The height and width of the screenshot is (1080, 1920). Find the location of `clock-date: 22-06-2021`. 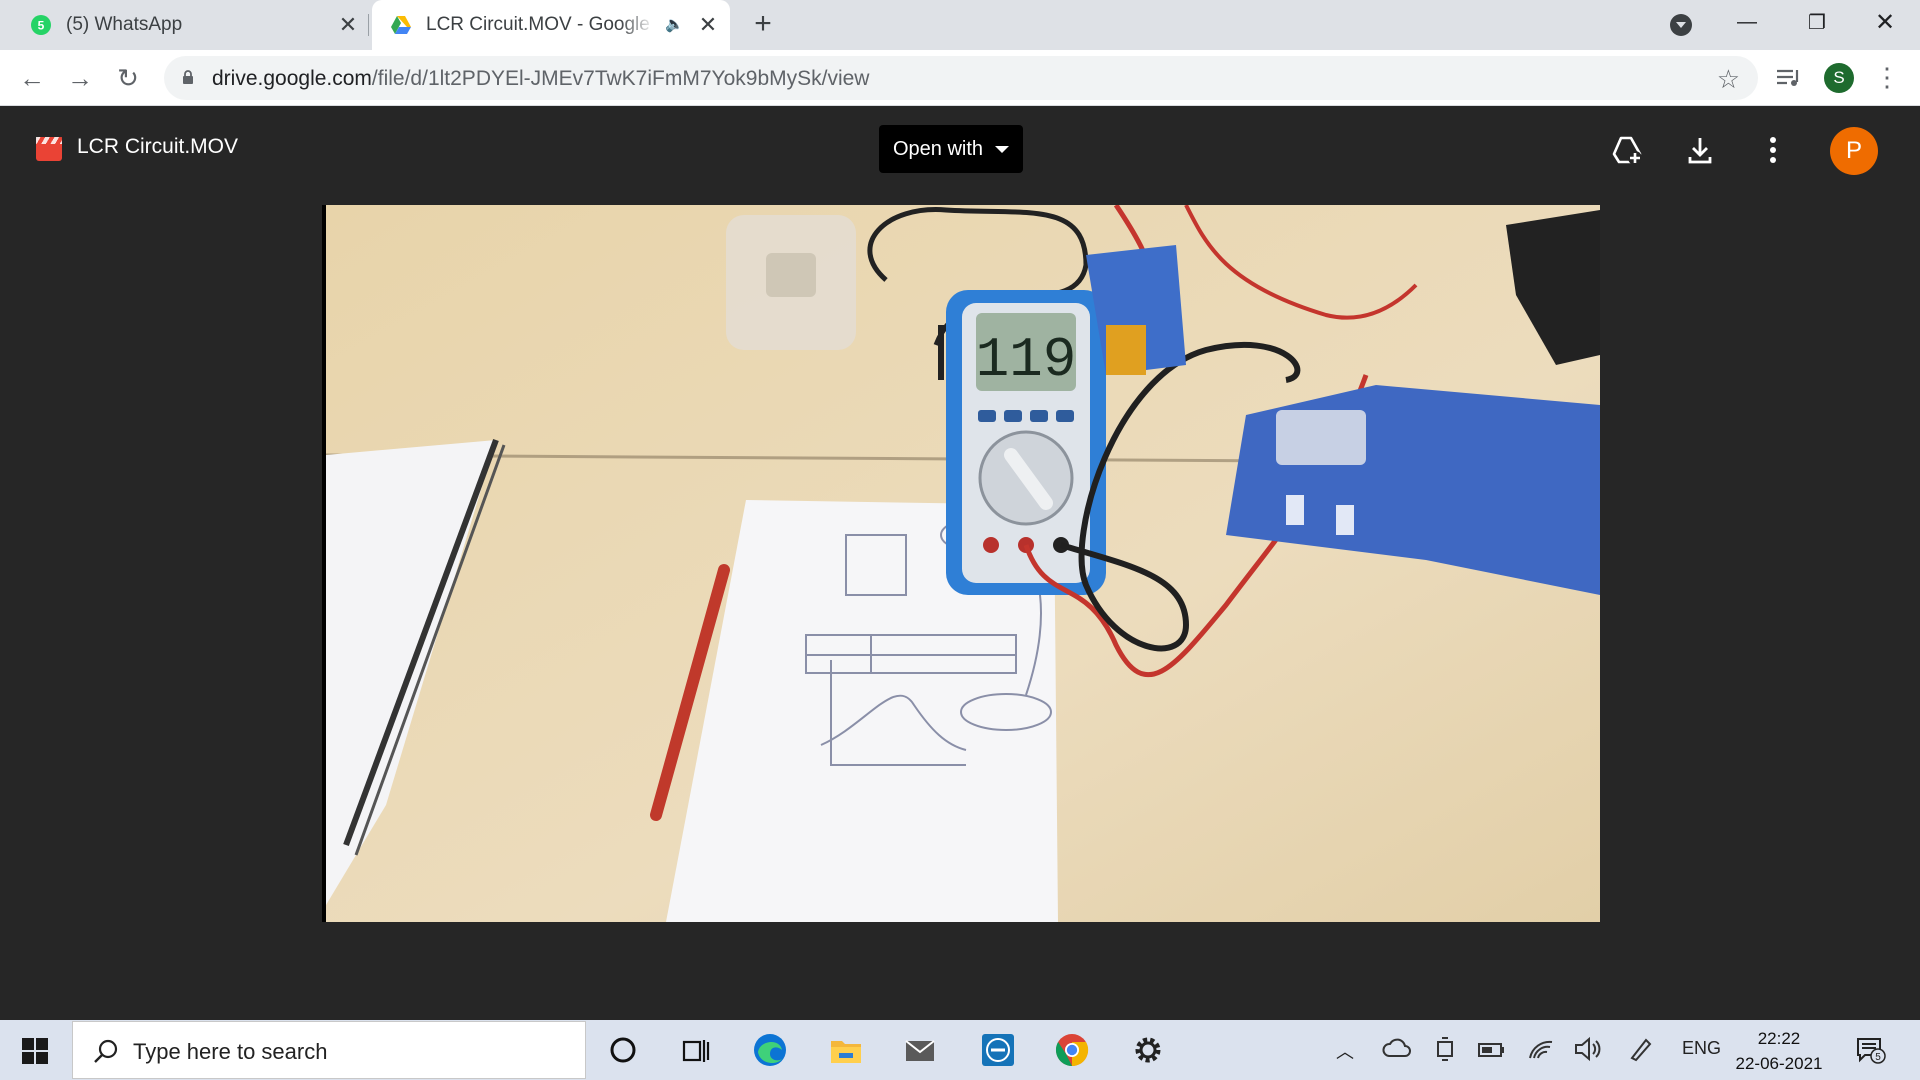

clock-date: 22-06-2021 is located at coordinates (1779, 1063).